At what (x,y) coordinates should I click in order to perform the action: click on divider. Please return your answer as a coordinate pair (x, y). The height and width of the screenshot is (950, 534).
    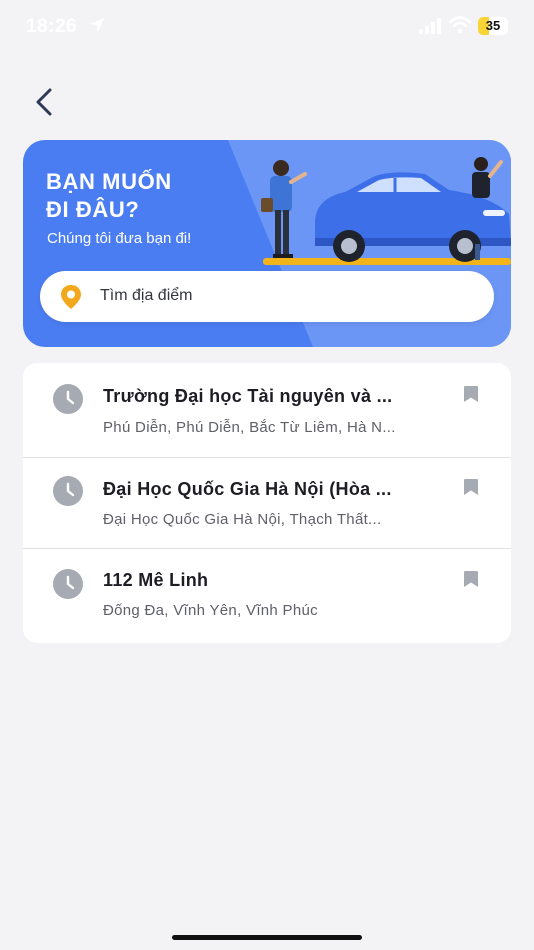
    Looking at the image, I should click on (267, 548).